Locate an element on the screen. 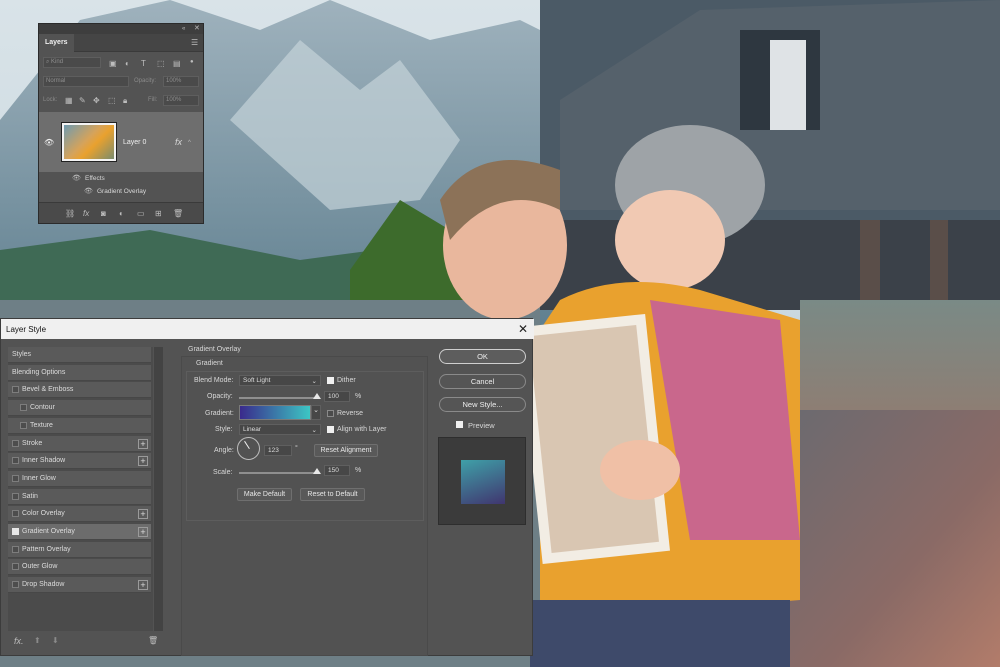 This screenshot has height=667, width=1000. angle-dial is located at coordinates (248, 448).